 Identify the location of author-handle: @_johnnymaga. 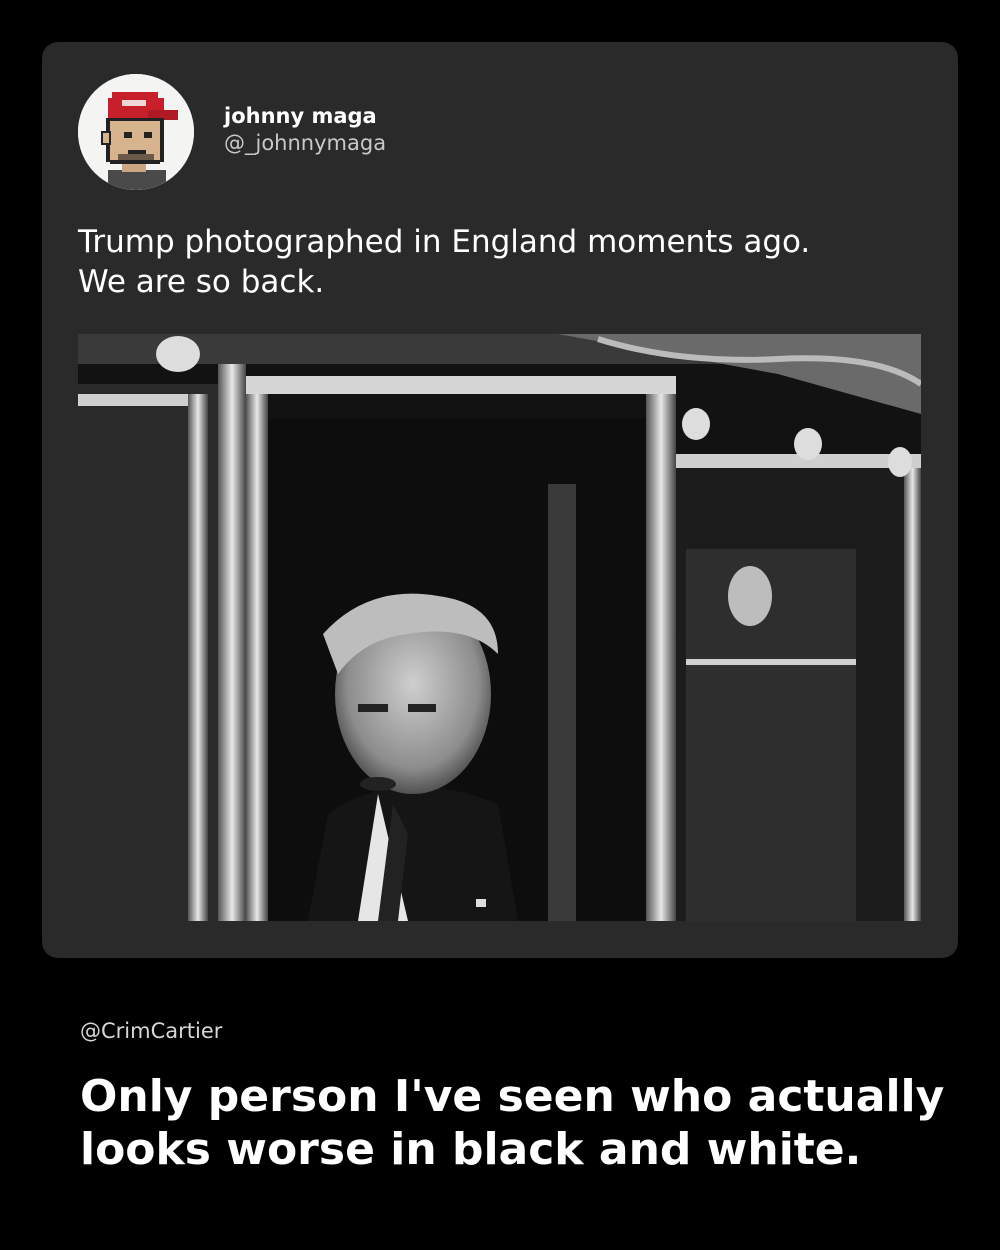
(305, 143).